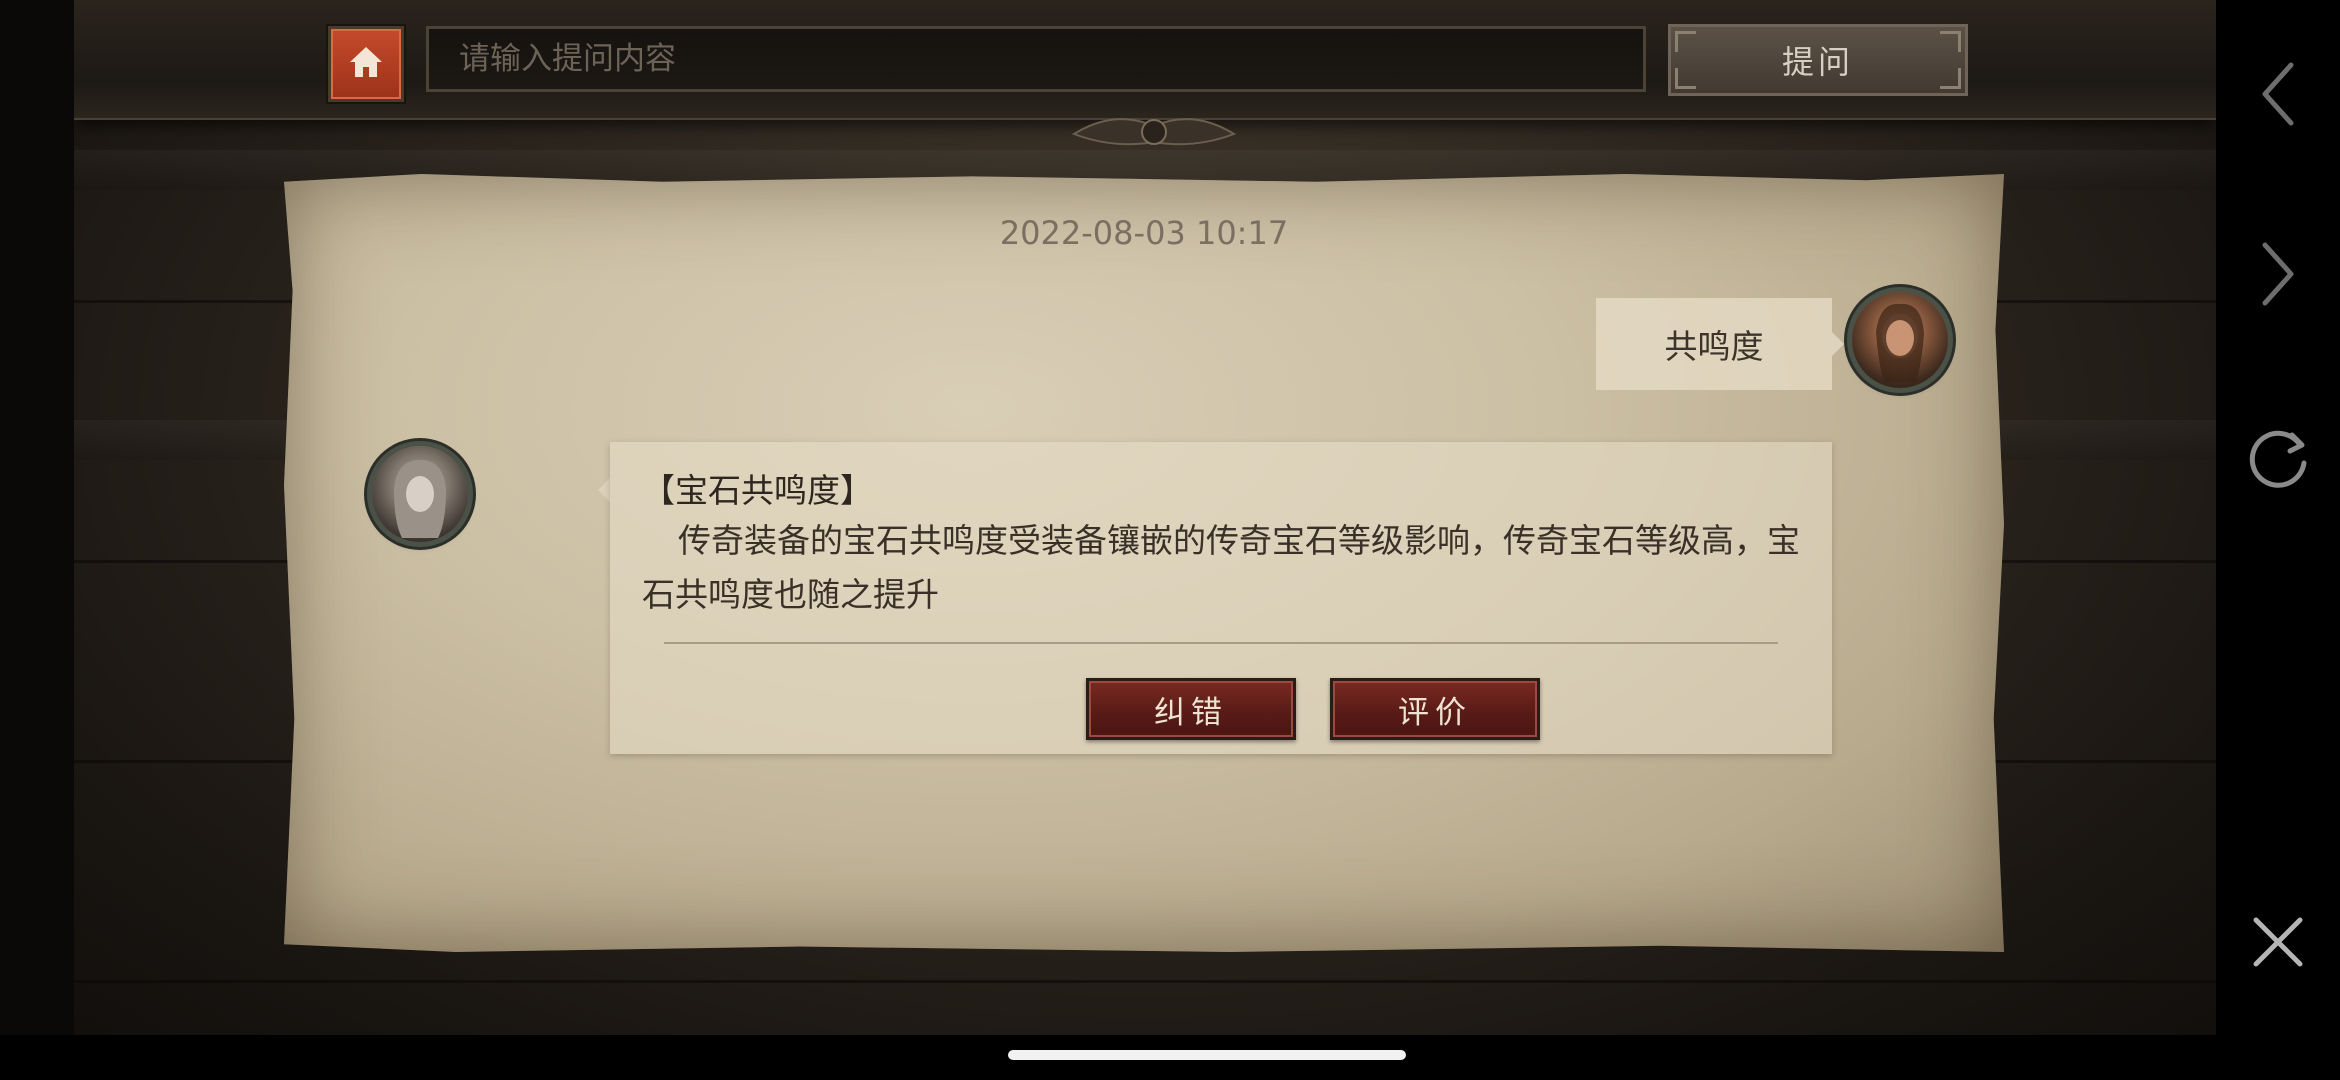  Describe the element at coordinates (1191, 712) in the screenshot. I see `report-error-label: 纠错` at that location.